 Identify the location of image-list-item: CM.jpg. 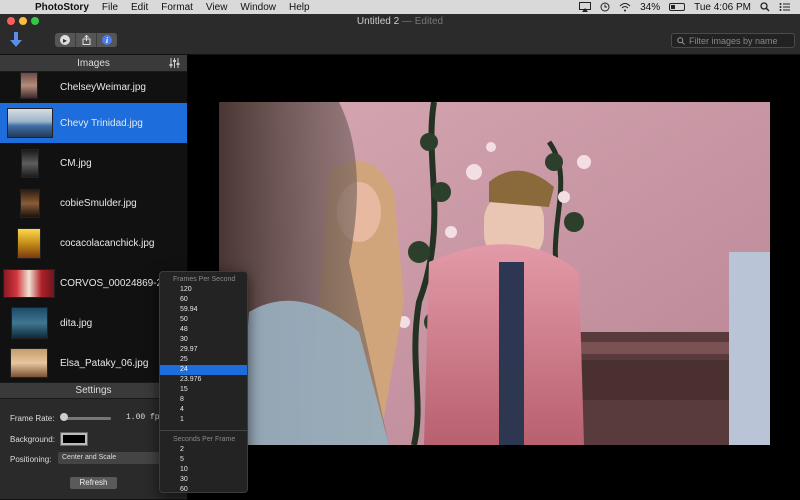
(93, 163).